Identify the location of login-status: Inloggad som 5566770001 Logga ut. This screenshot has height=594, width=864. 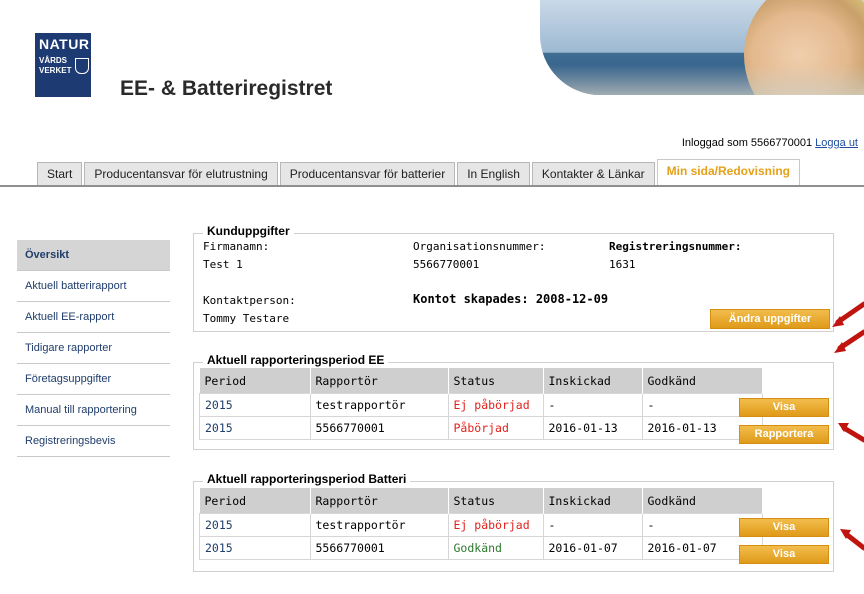
(770, 143).